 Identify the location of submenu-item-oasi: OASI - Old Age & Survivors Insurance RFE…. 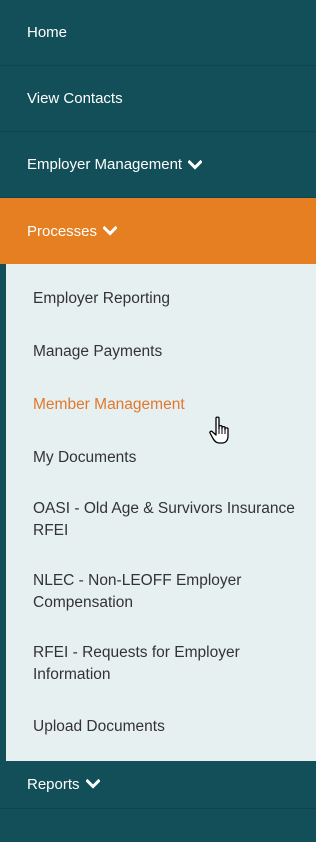
(161, 520).